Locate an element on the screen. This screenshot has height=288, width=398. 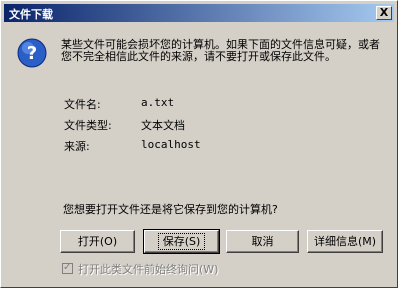
always-ask-label: 打开此类文件前始终询问(W) is located at coordinates (148, 269).